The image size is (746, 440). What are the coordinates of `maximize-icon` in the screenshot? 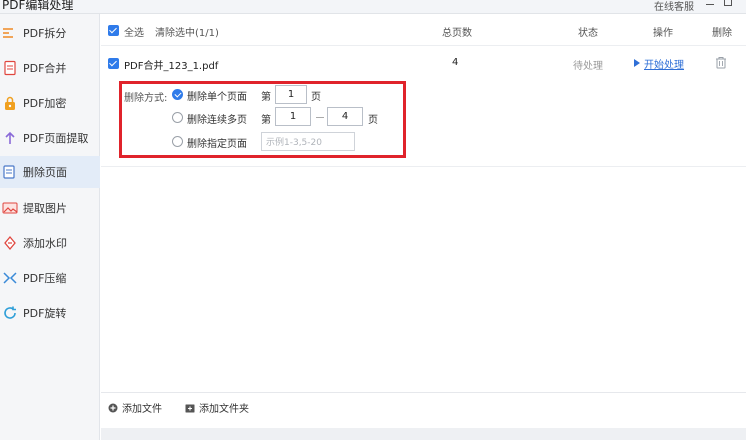 It's located at (728, 3).